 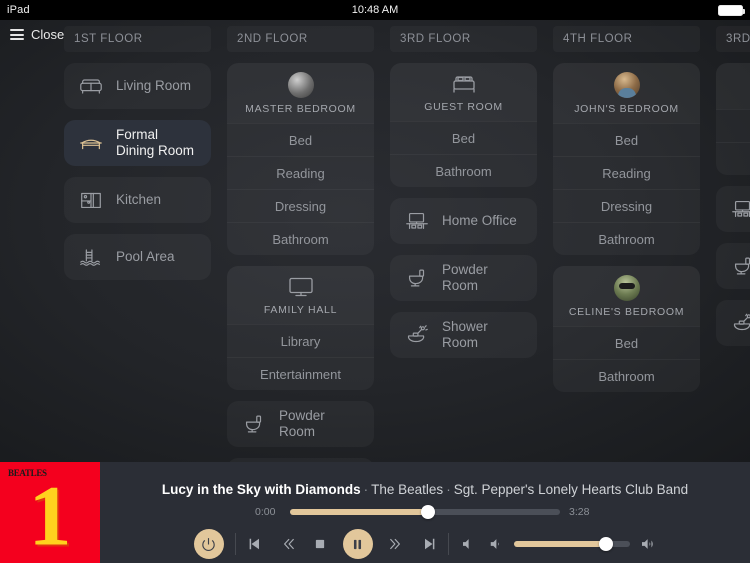 I want to click on room-group-card: MASTER BEDROOM Bed Reading Dressing Bathroom, so click(x=300, y=159).